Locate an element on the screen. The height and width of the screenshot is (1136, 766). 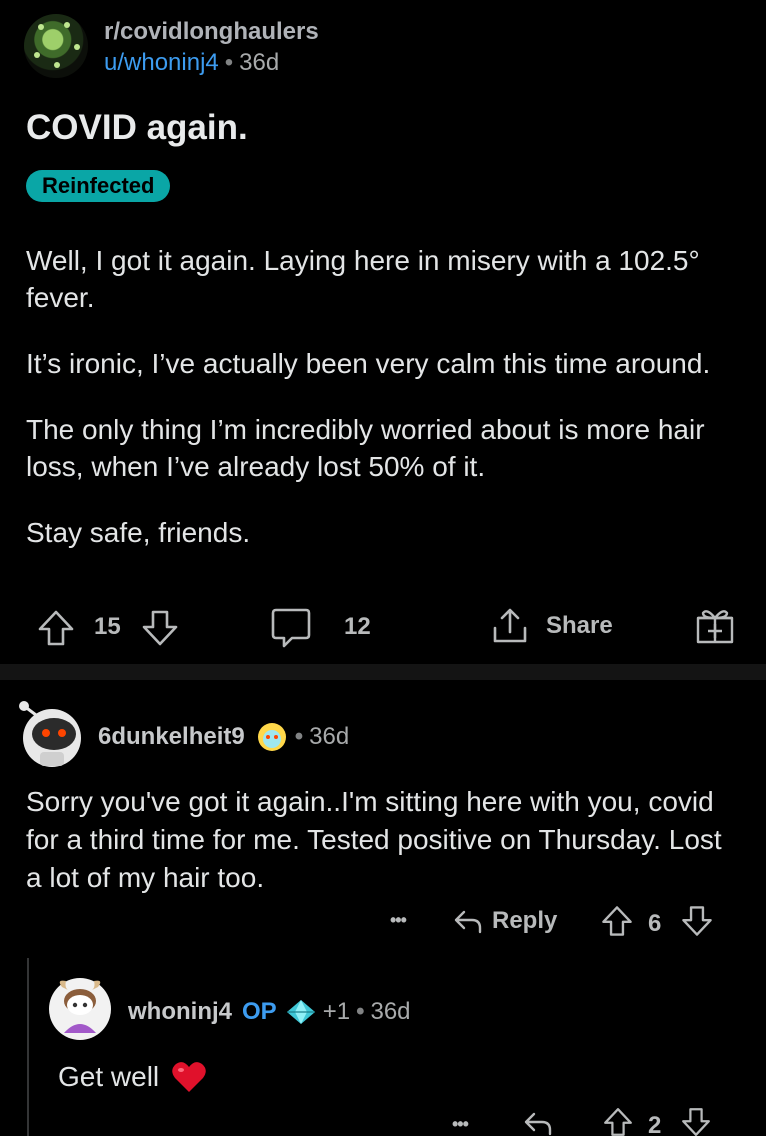
post-header: r/covidlonghaulers u/whoninj4 • 36d is located at coordinates (374, 47).